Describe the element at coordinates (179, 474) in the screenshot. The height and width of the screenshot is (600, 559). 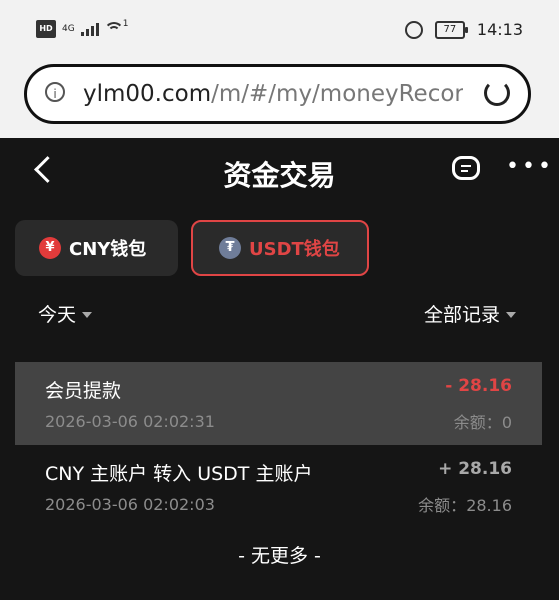
I see `record-title: CNY 主账户 转入 USDT 主账户` at that location.